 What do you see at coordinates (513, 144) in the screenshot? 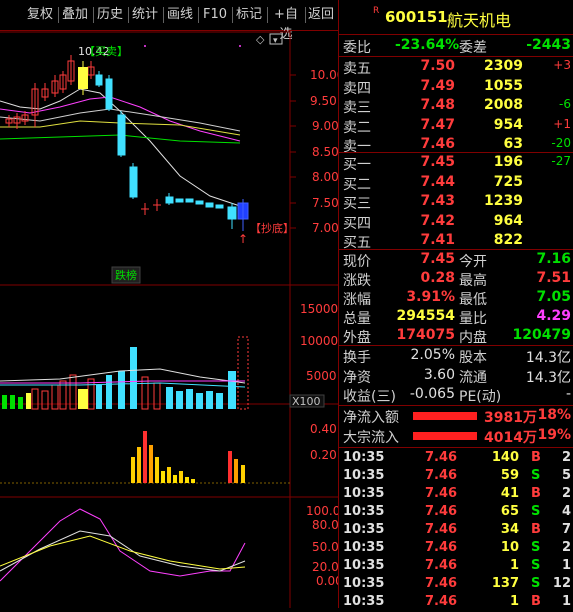
I see `ask-volume: 63` at bounding box center [513, 144].